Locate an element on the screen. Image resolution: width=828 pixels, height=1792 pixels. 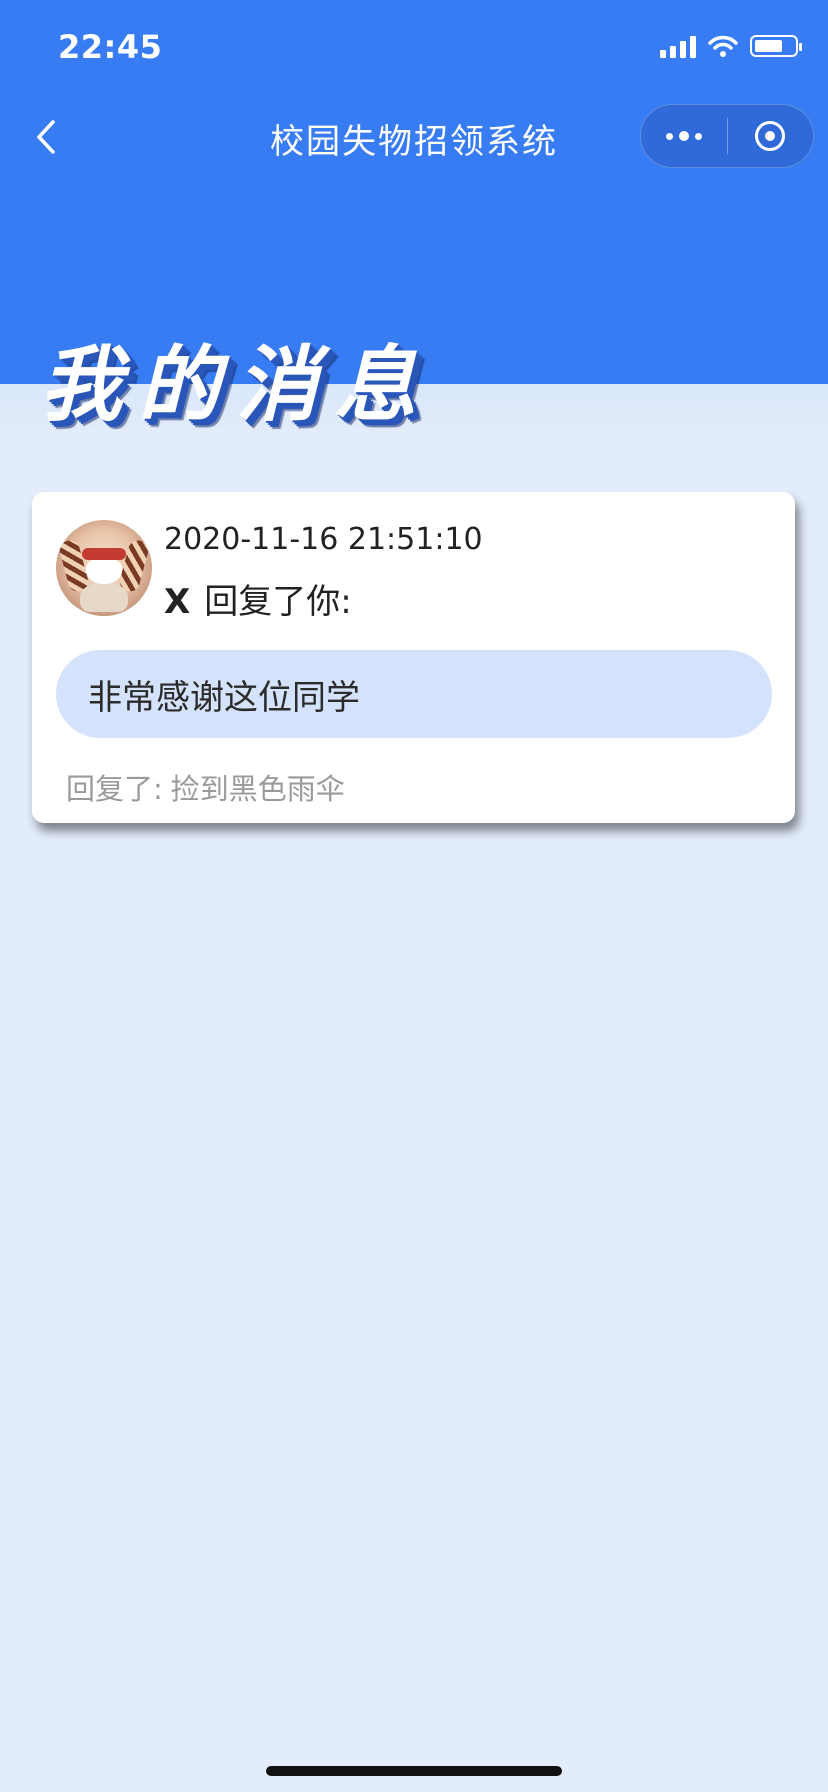
mini-program-capsule is located at coordinates (727, 136).